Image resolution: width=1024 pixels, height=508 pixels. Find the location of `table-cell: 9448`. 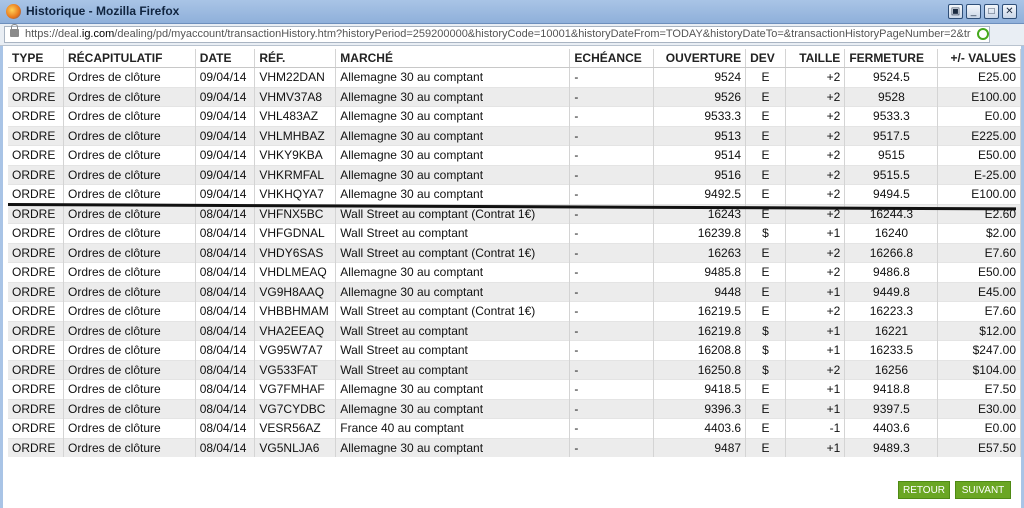

table-cell: 9448 is located at coordinates (699, 292).